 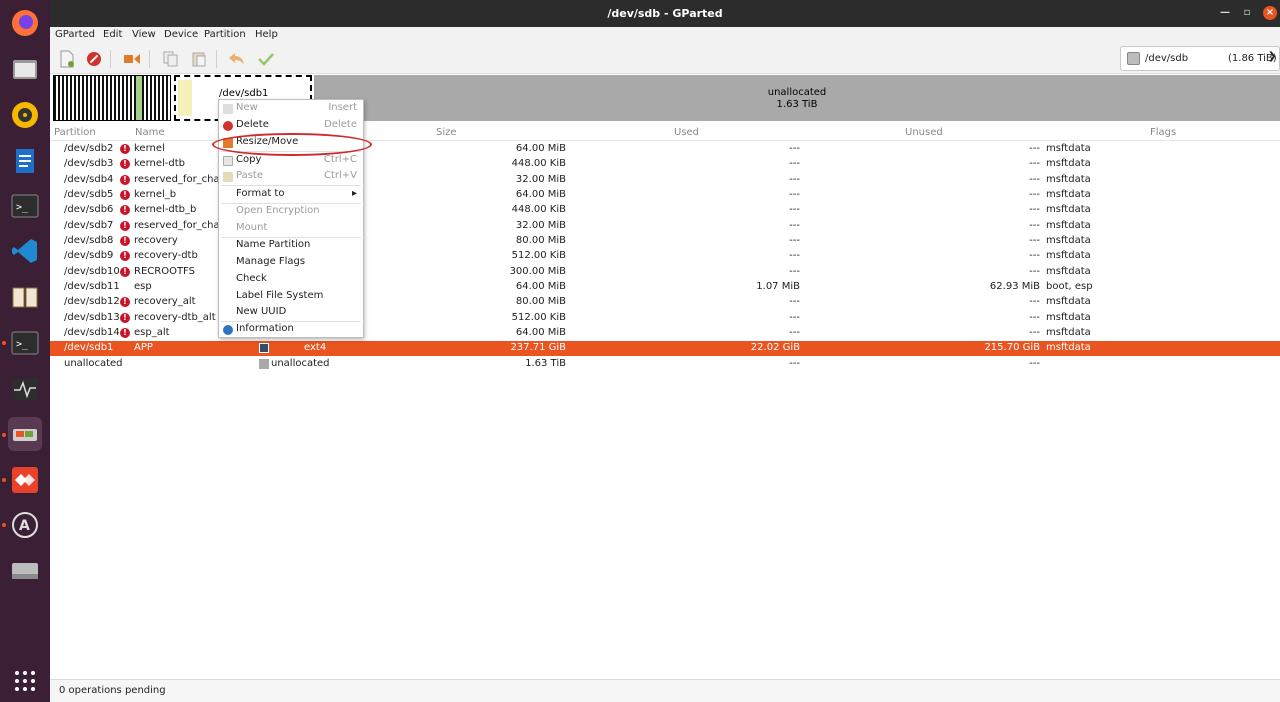 I want to click on row-size: 448.00 KiB, so click(x=538, y=209).